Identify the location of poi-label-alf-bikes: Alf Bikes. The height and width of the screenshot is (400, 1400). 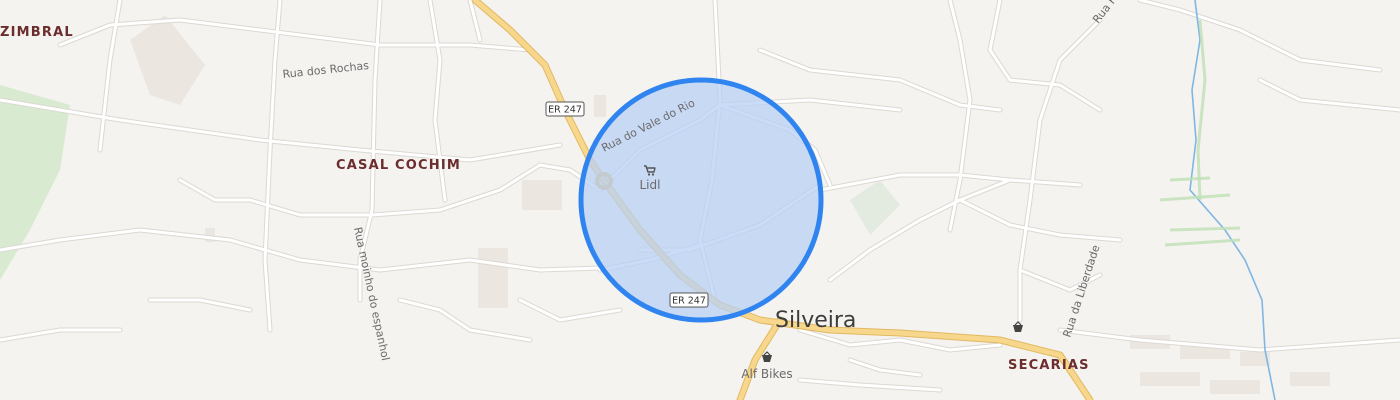
(766, 374).